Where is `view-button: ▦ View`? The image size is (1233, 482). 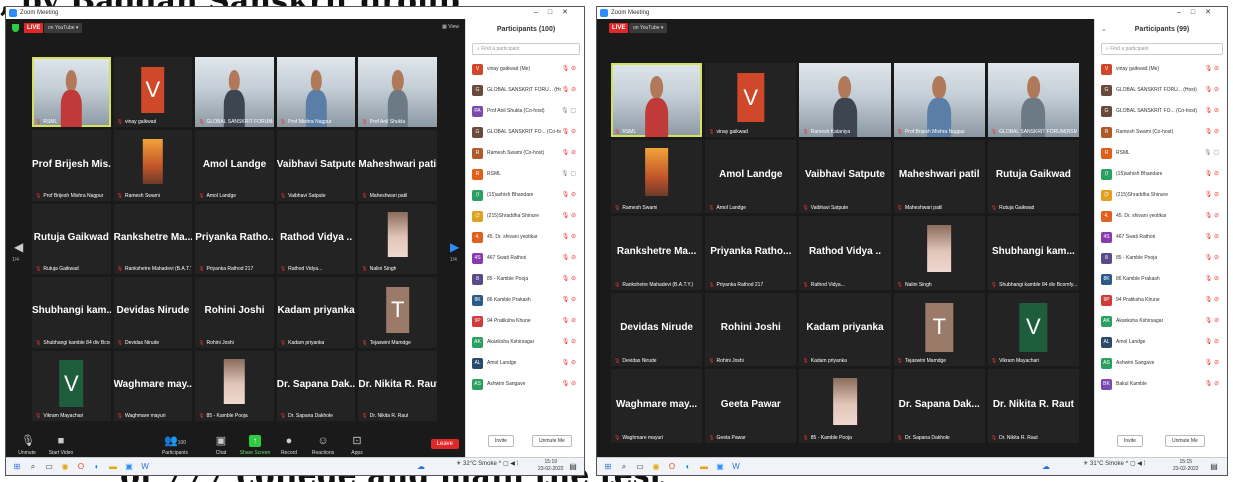 view-button: ▦ View is located at coordinates (450, 27).